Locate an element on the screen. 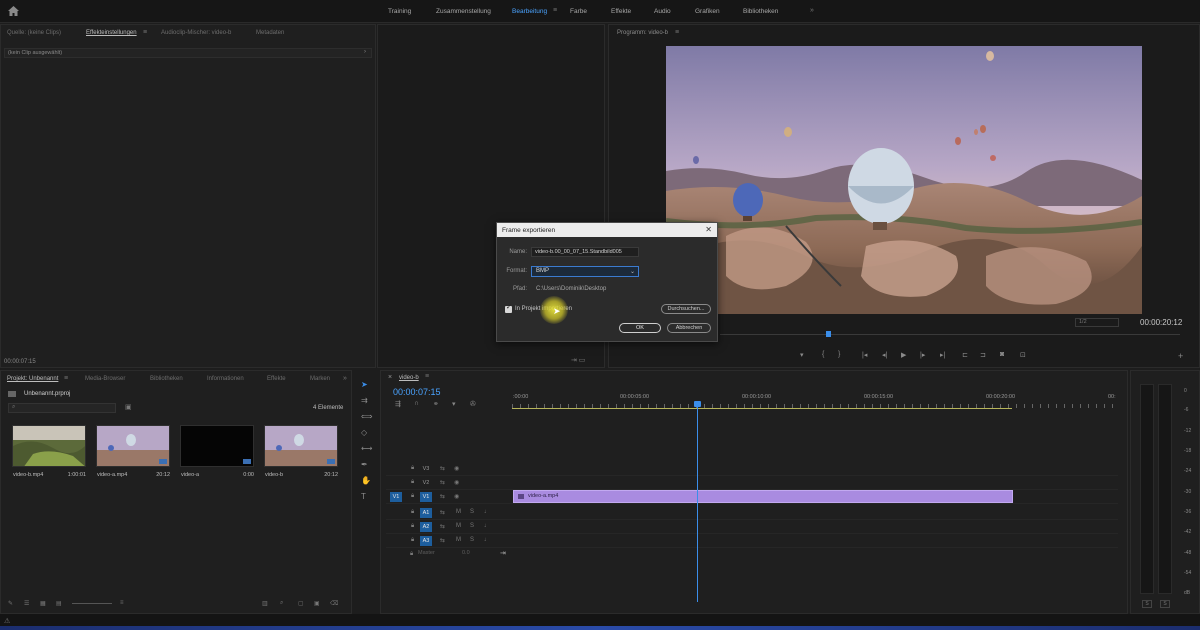 Image resolution: width=1200 pixels, height=630 pixels. play-icon: ▶ is located at coordinates (903, 355).